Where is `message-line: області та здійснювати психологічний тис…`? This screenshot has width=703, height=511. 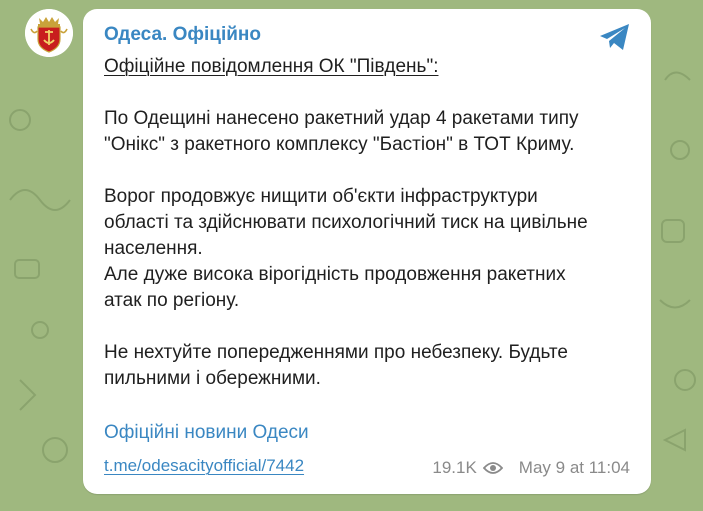
message-line: області та здійснювати психологічний тис… is located at coordinates (346, 222).